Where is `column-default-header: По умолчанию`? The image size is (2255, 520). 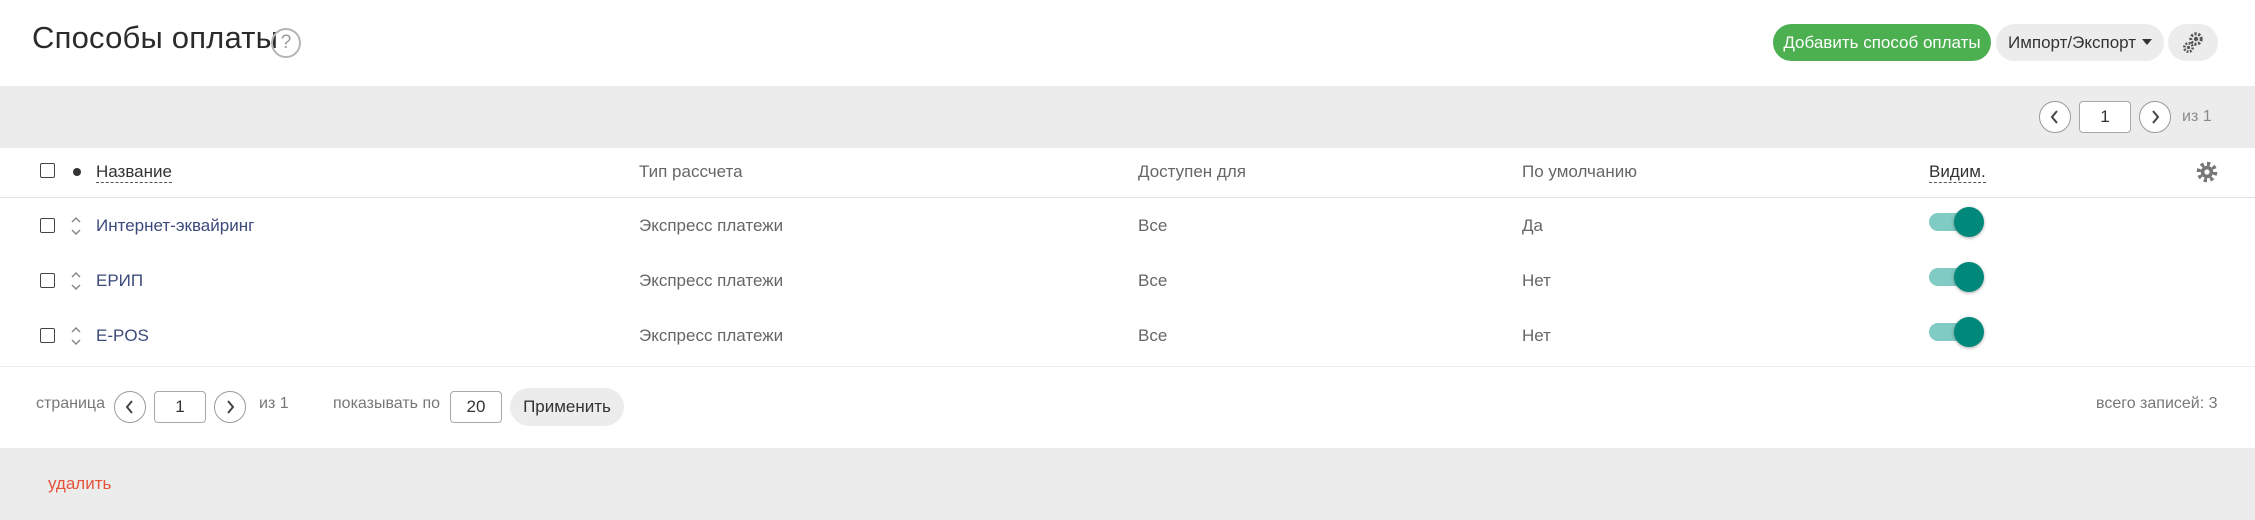 column-default-header: По умолчанию is located at coordinates (1579, 171).